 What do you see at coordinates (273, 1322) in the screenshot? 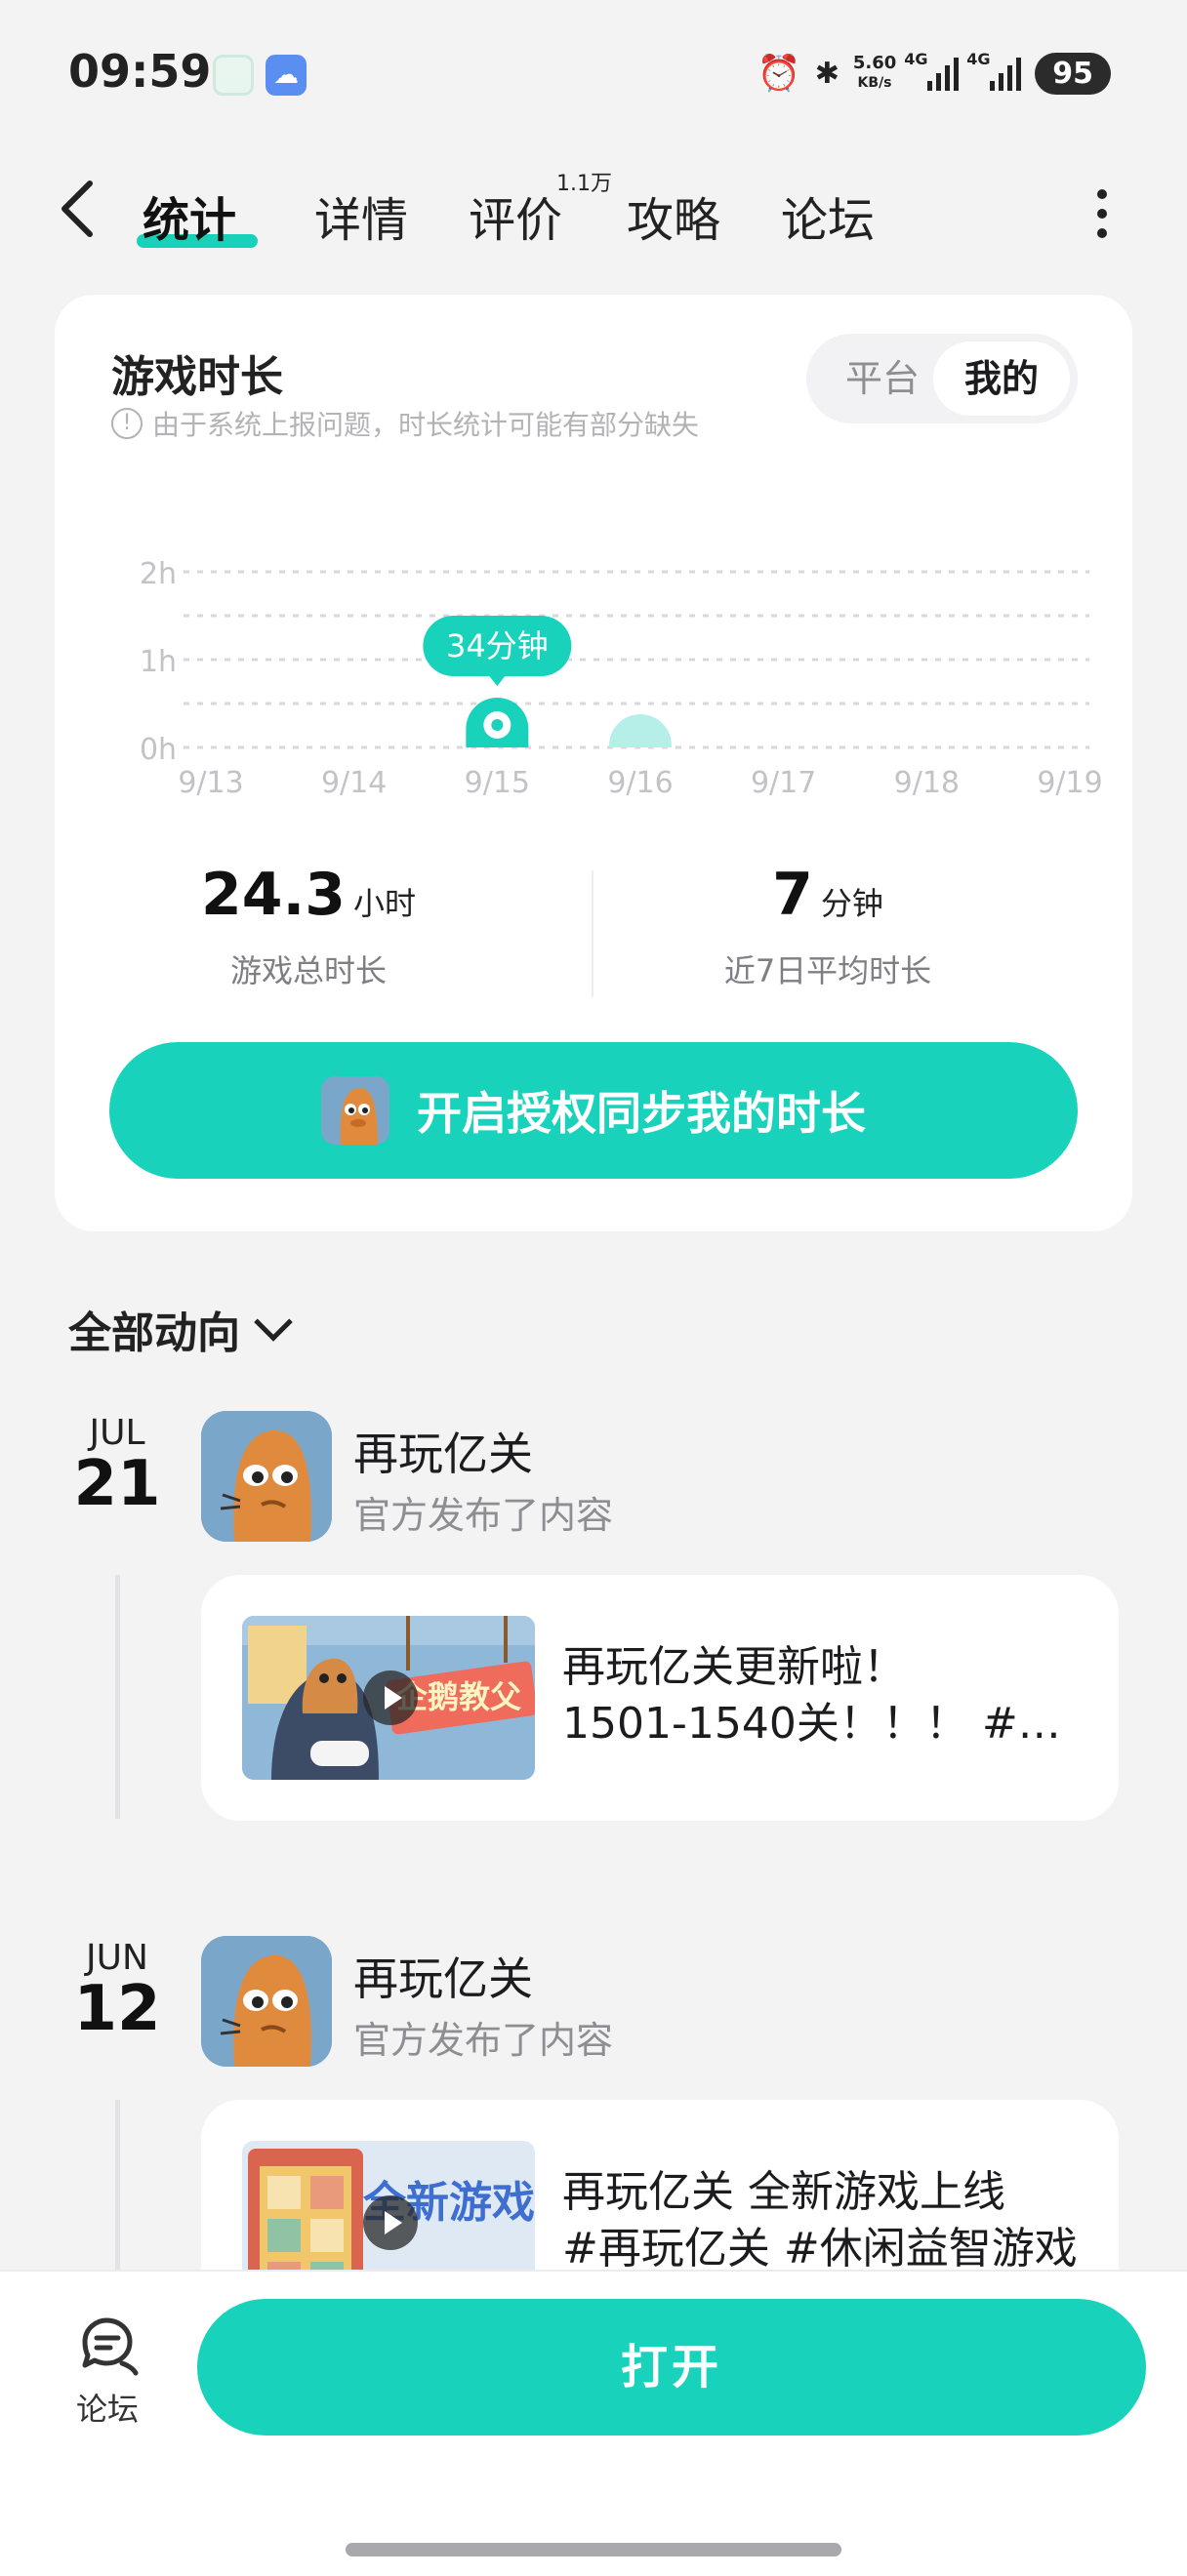
I see `chevron-down-icon` at bounding box center [273, 1322].